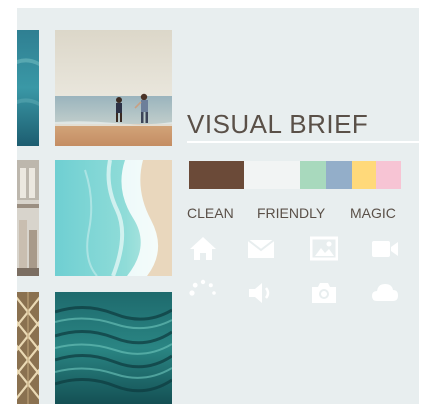  What do you see at coordinates (324, 293) in the screenshot?
I see `camera-icon` at bounding box center [324, 293].